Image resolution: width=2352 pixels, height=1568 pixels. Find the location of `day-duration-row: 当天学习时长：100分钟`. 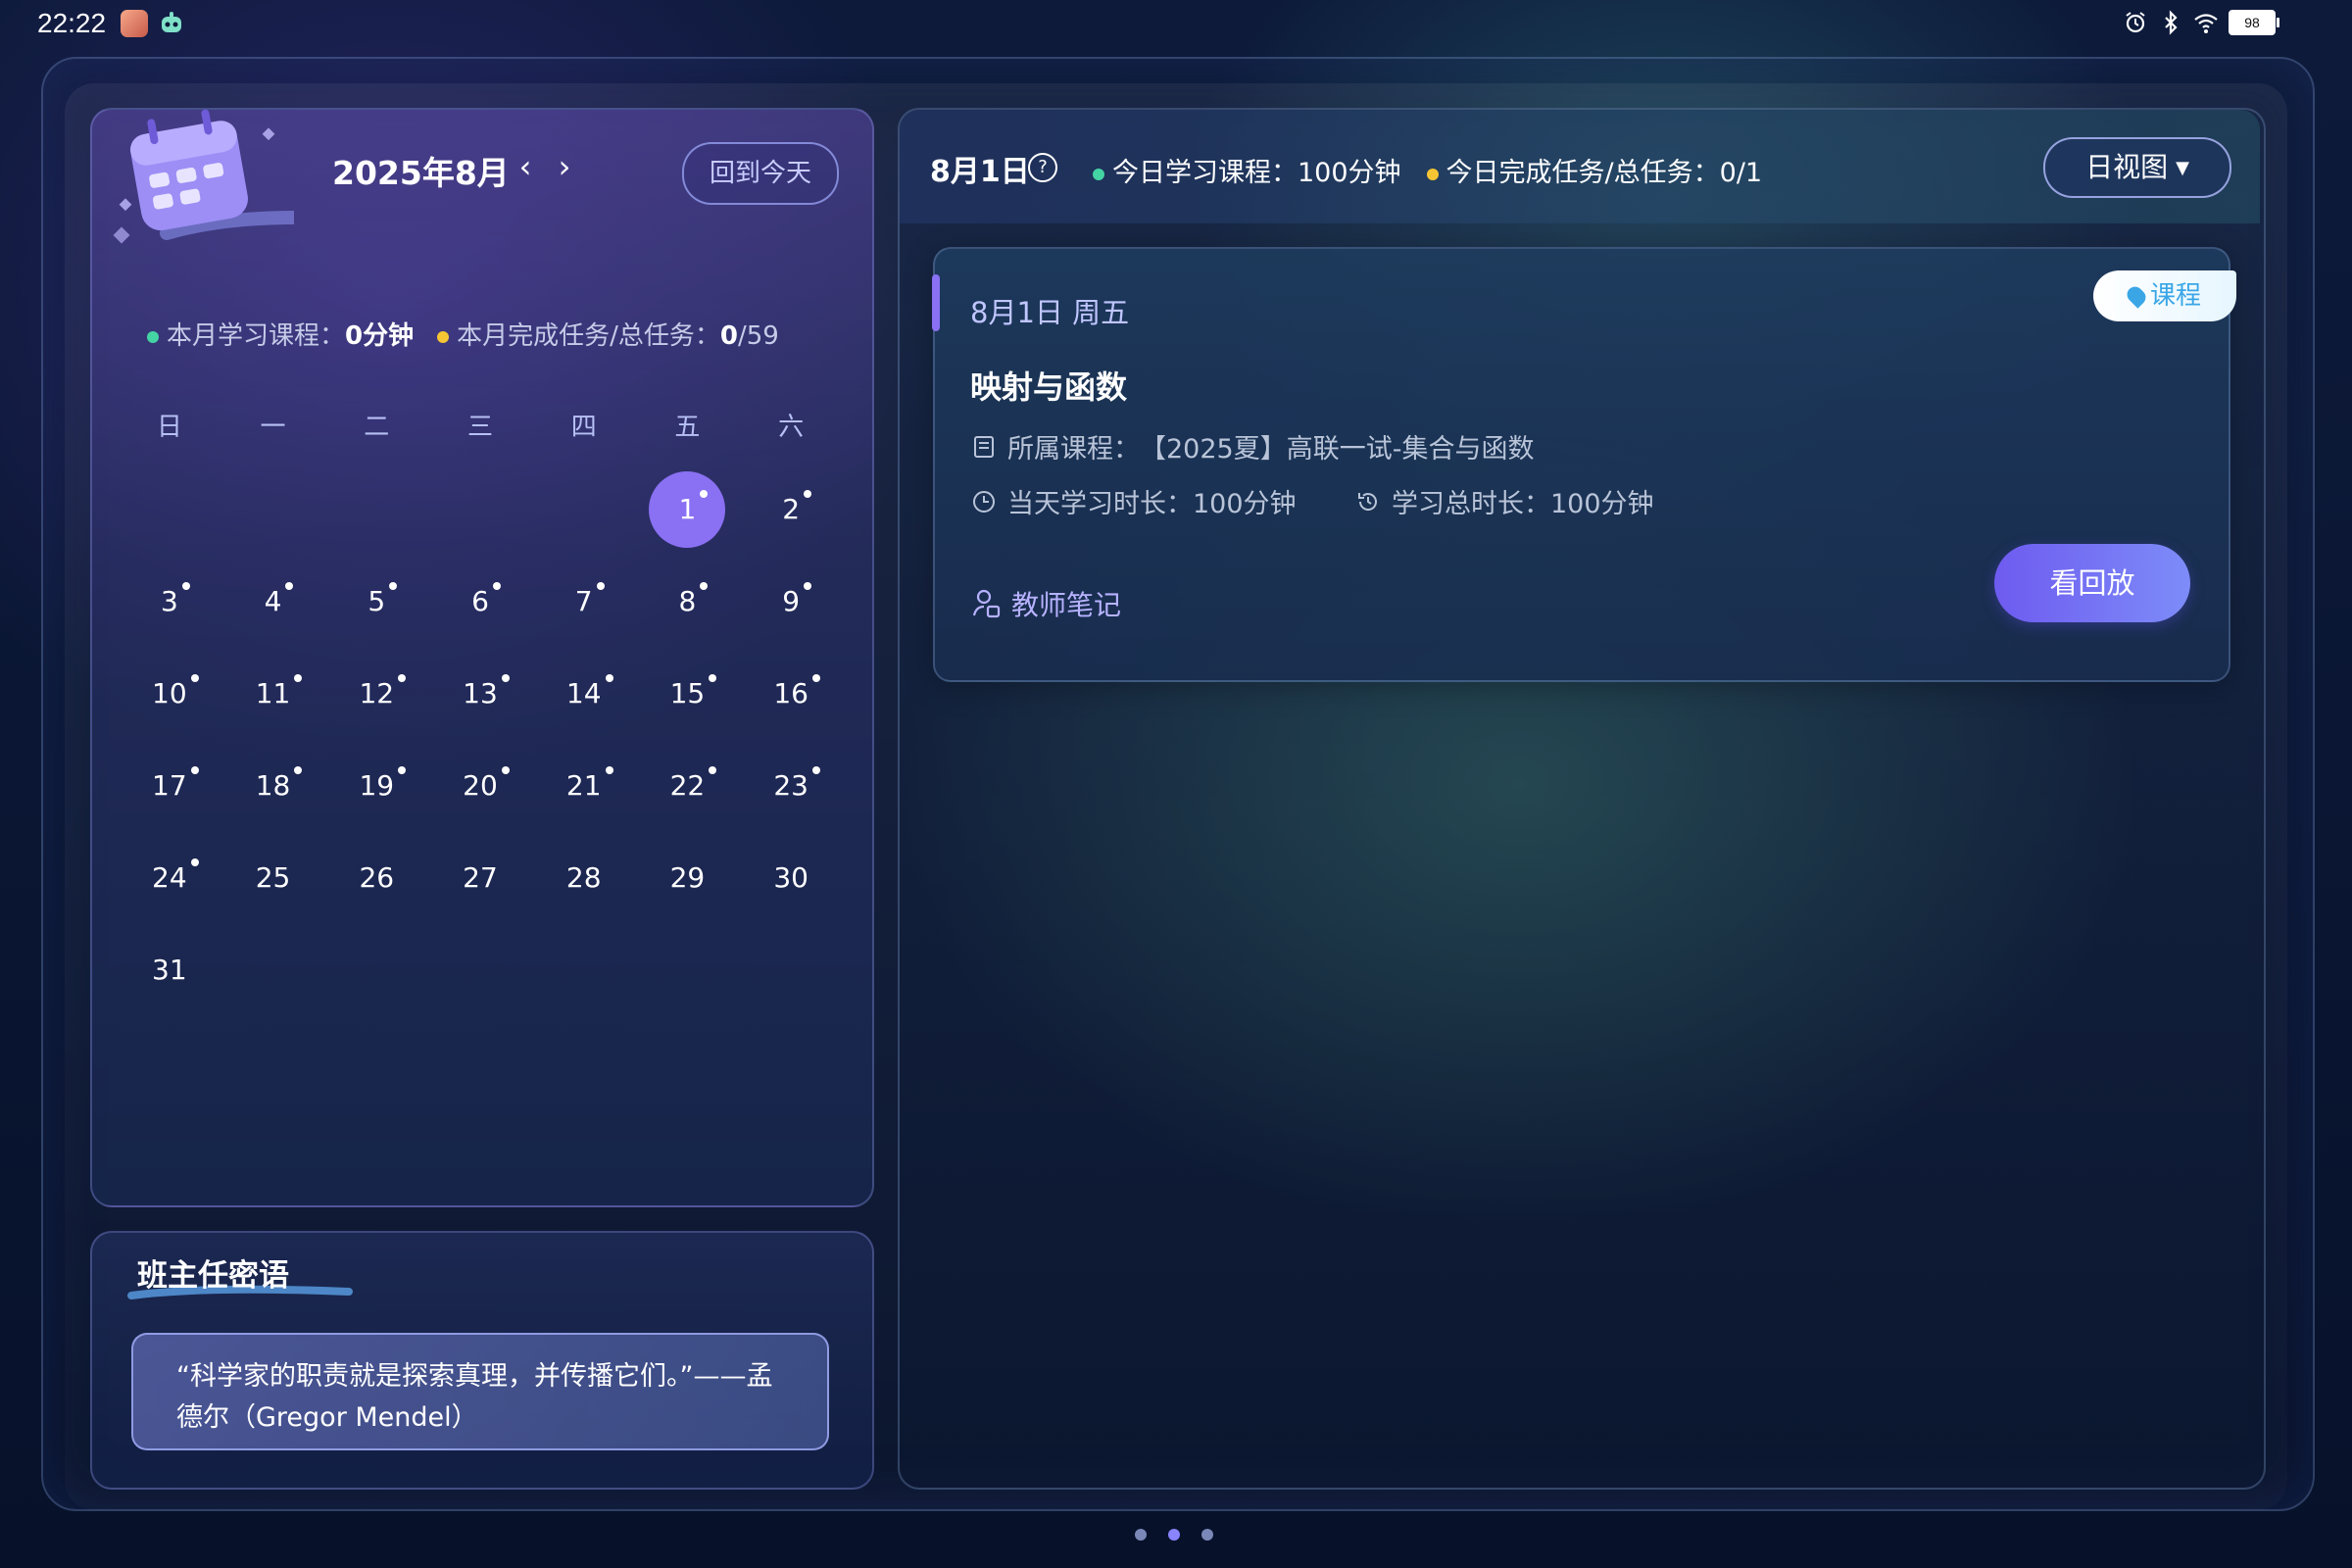

day-duration-row: 当天学习时长：100分钟 is located at coordinates (1134, 501).